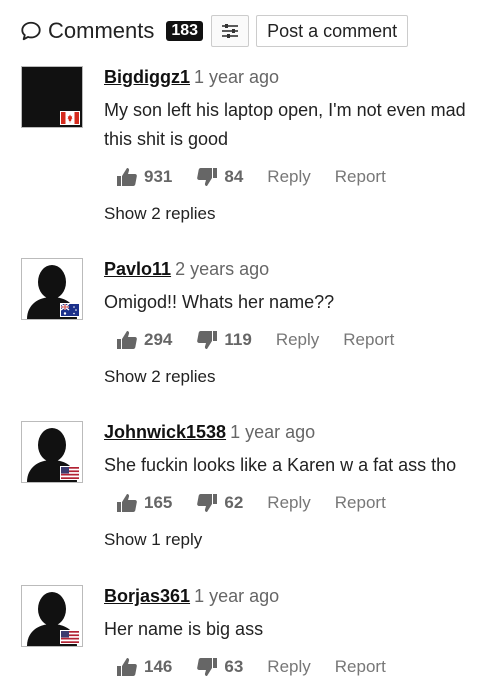 The image size is (500, 688). I want to click on comment-username: Borjas361, so click(147, 596).